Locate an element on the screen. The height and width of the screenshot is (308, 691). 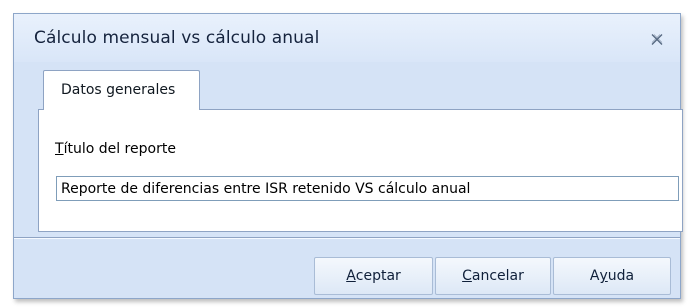
close-button is located at coordinates (657, 39).